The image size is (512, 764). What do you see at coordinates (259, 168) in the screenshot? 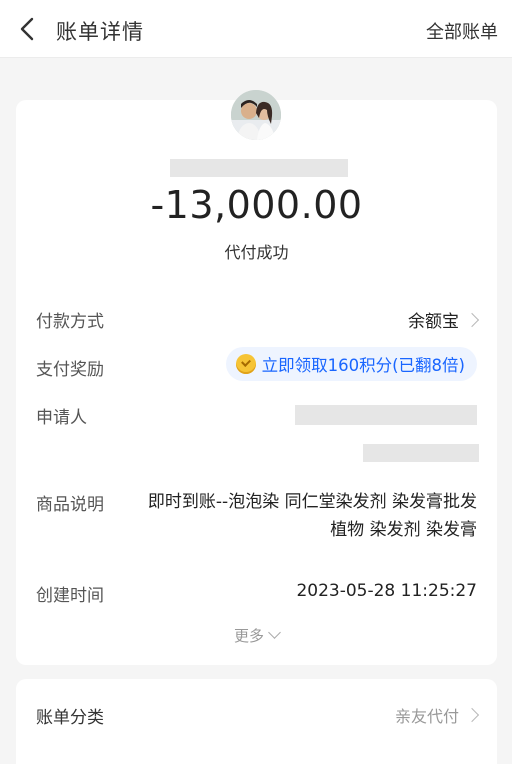
I see `redacted-payee-name` at bounding box center [259, 168].